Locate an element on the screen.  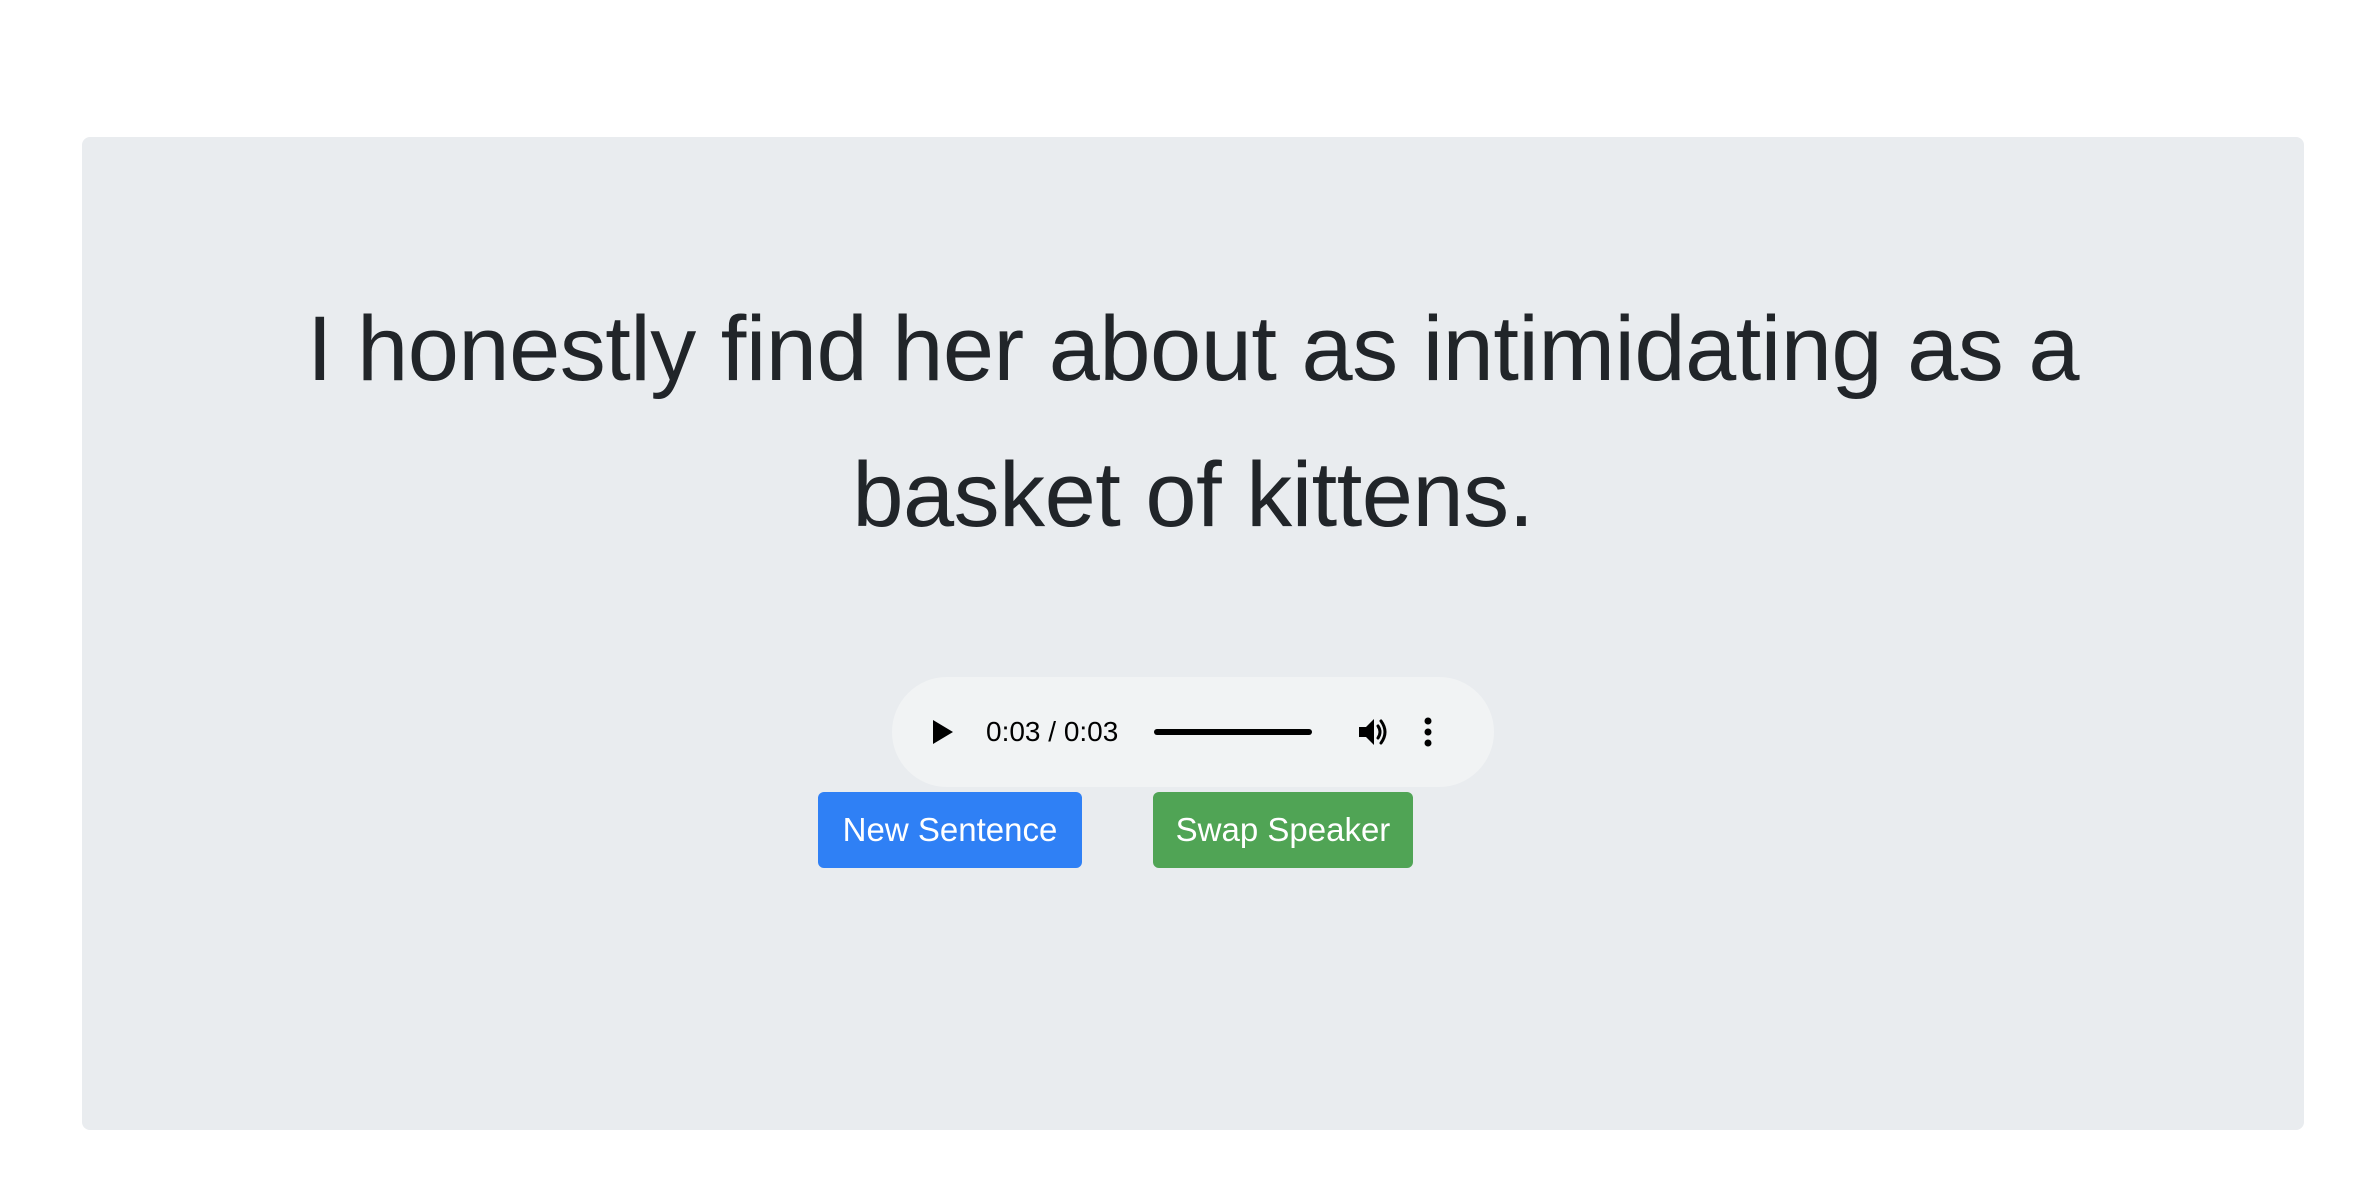
more-options-icon is located at coordinates (1428, 732).